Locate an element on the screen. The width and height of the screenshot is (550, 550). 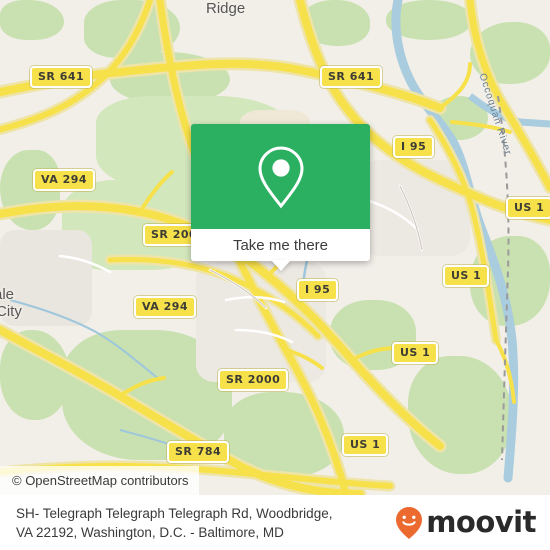
map-pin-icon is located at coordinates (280, 176).